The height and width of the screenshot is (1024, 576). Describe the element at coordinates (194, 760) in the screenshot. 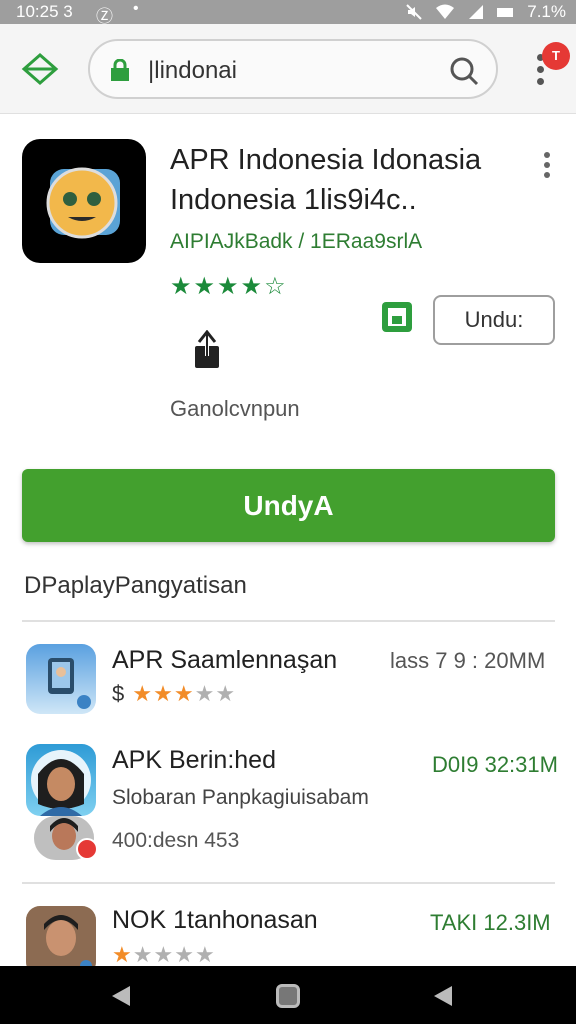

I see `list-item-title: APK Berin:hed` at that location.